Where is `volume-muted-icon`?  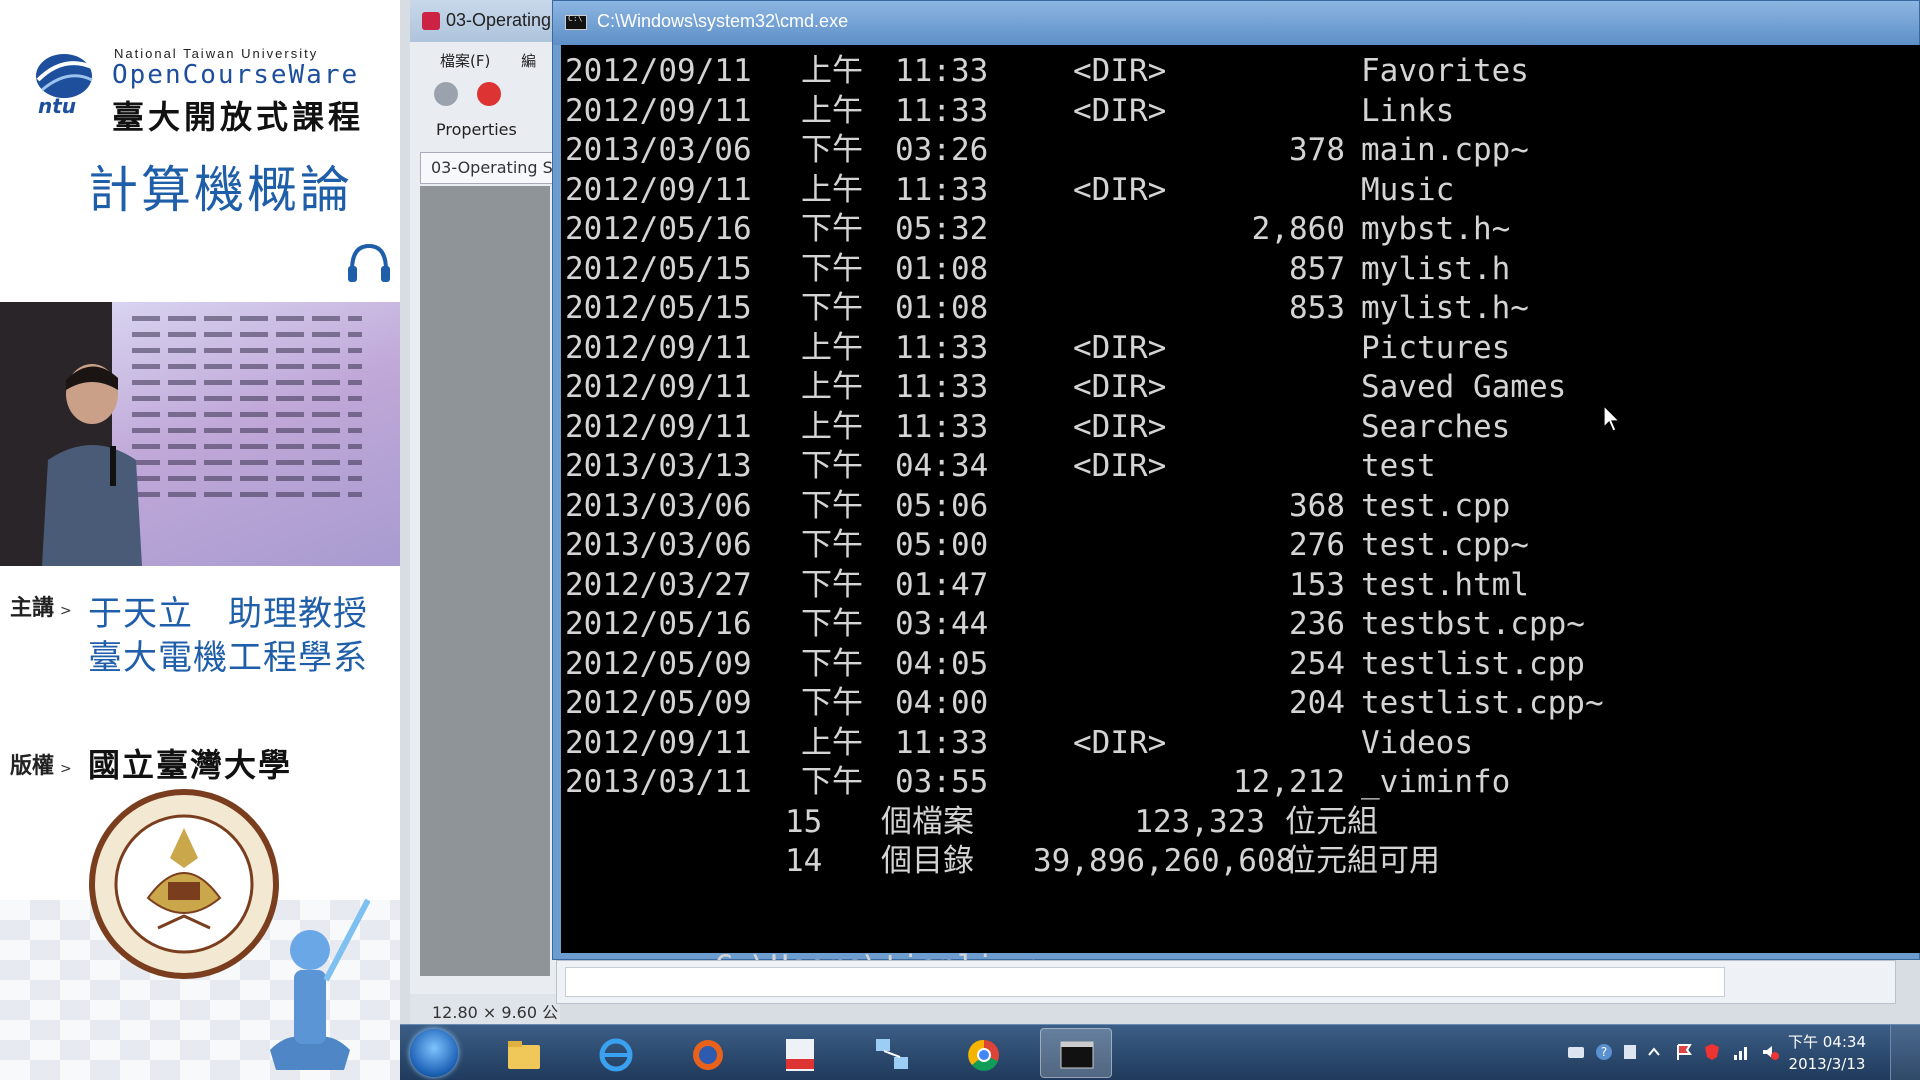
volume-muted-icon is located at coordinates (1770, 1052).